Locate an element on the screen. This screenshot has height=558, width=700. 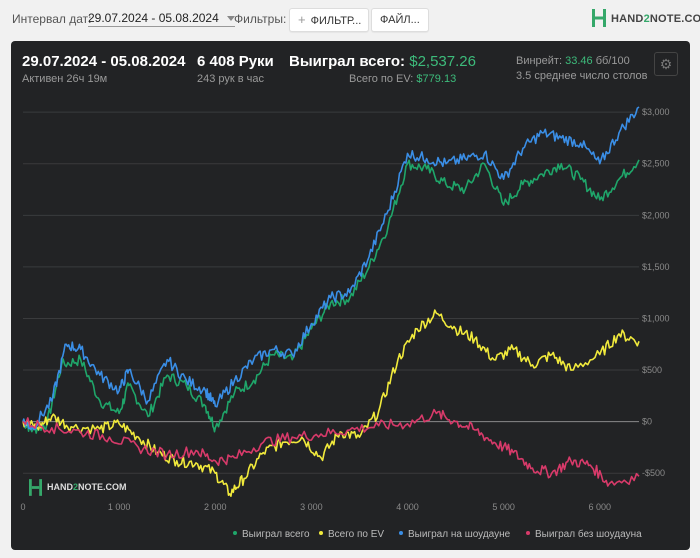
y-tick-label: $3,000 is located at coordinates (656, 112).